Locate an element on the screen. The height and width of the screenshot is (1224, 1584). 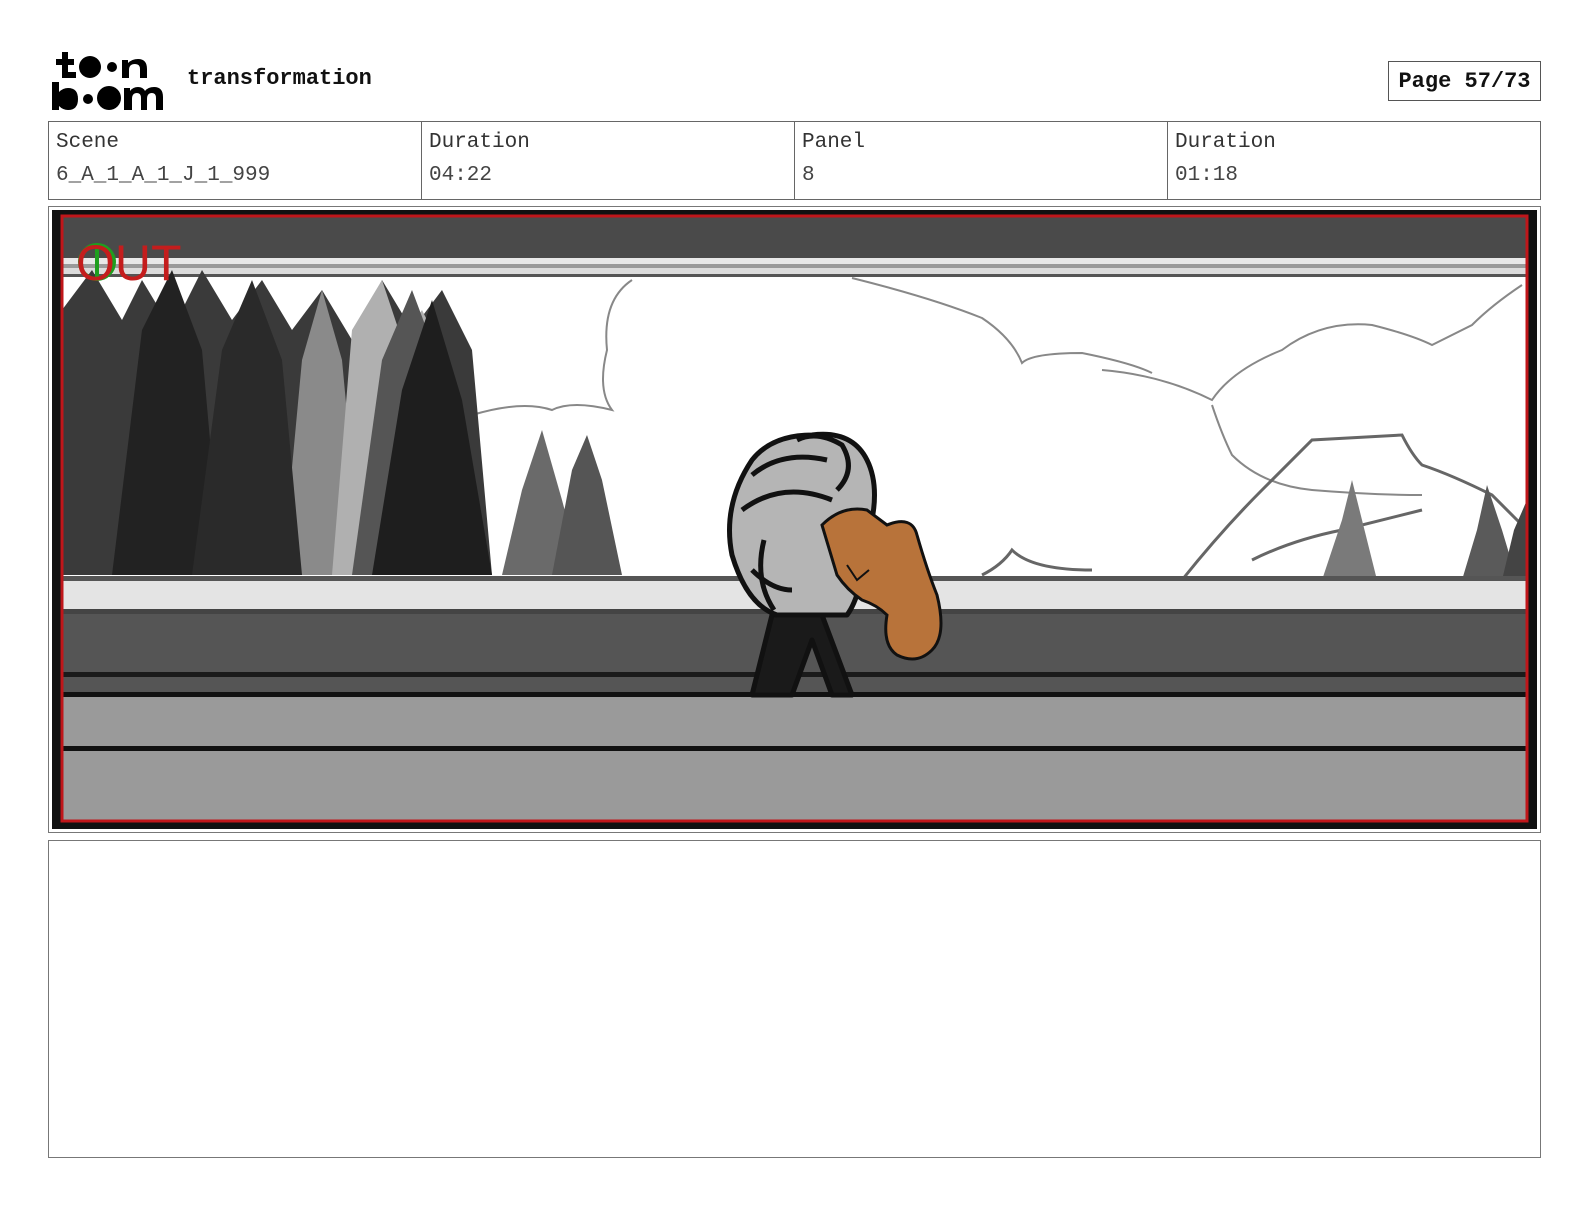
scene-duration-value: 04:22 is located at coordinates (461, 175).